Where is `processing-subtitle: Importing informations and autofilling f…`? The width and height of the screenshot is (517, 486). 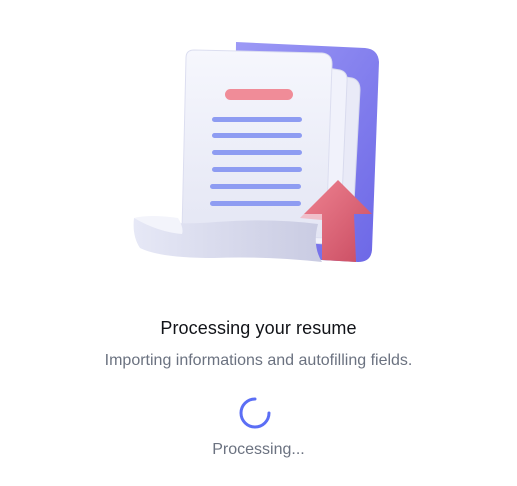 processing-subtitle: Importing informations and autofilling f… is located at coordinates (258, 360).